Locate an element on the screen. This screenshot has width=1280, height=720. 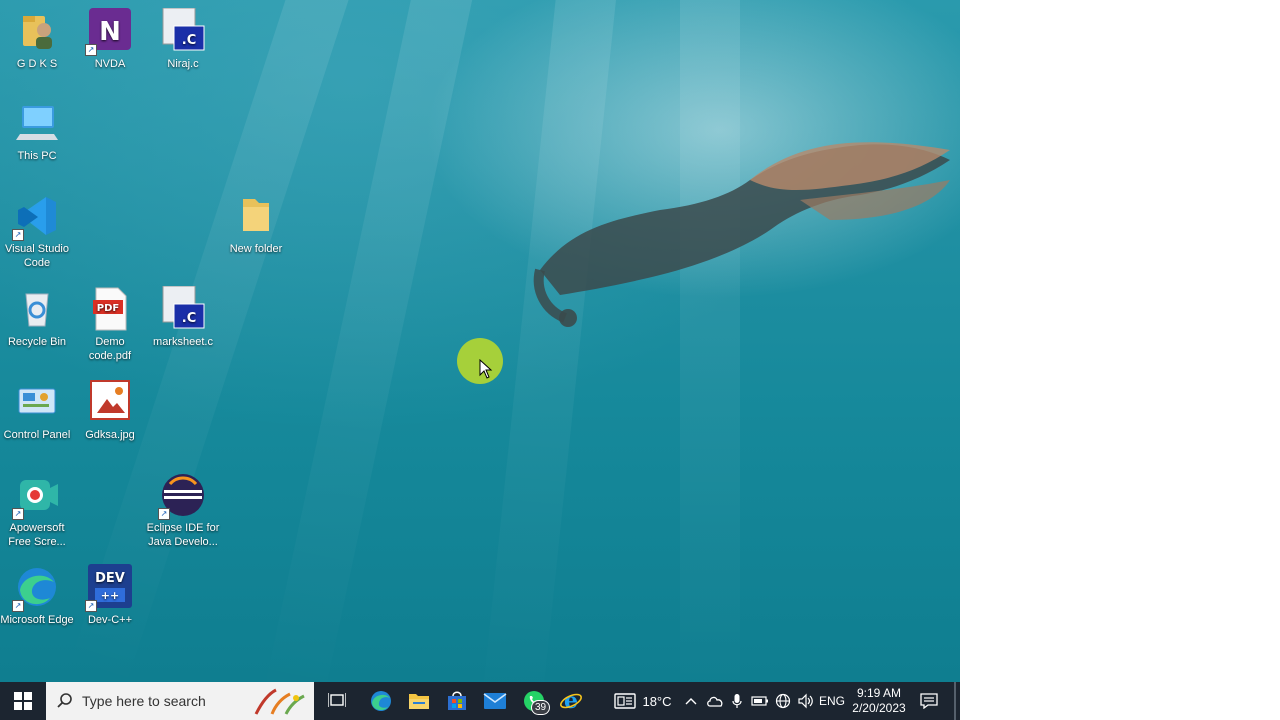
internet-explorer-icon: e is located at coordinates (571, 701).